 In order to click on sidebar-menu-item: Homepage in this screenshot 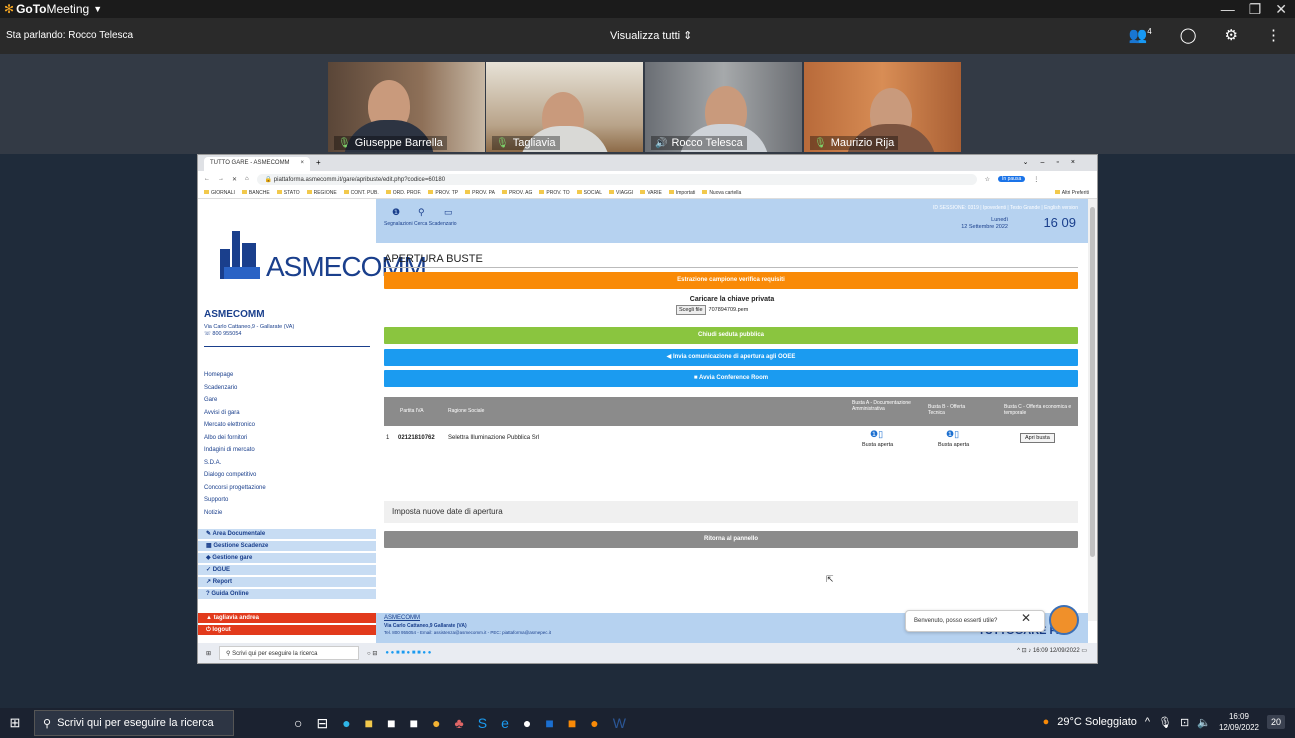, I will do `click(235, 375)`.